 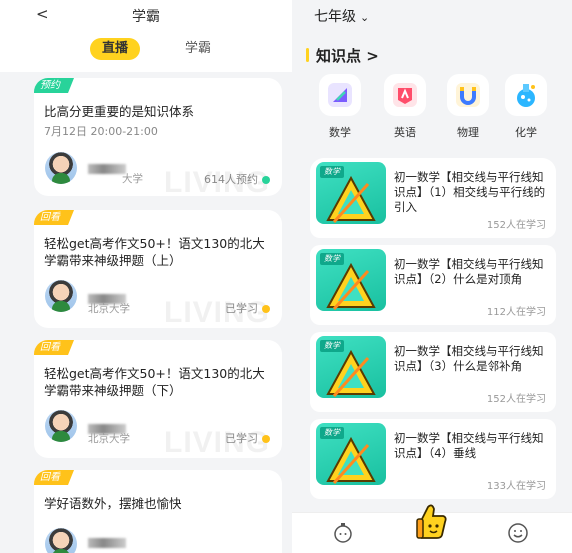 What do you see at coordinates (115, 49) in the screenshot?
I see `tab-live: 直播` at bounding box center [115, 49].